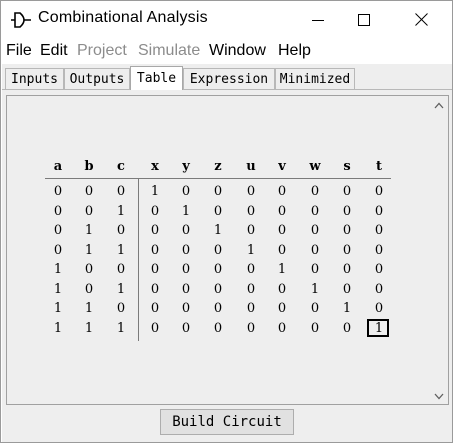 The height and width of the screenshot is (443, 453). I want to click on tab-outputs: Outputs, so click(97, 78).